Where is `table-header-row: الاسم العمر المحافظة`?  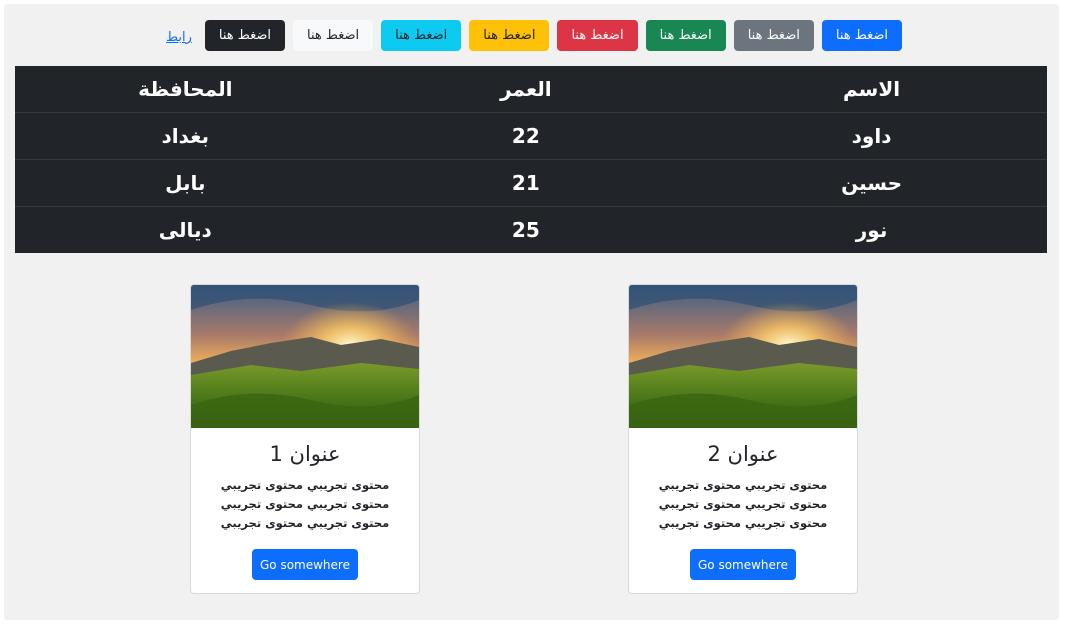
table-header-row: الاسم العمر المحافظة is located at coordinates (531, 89).